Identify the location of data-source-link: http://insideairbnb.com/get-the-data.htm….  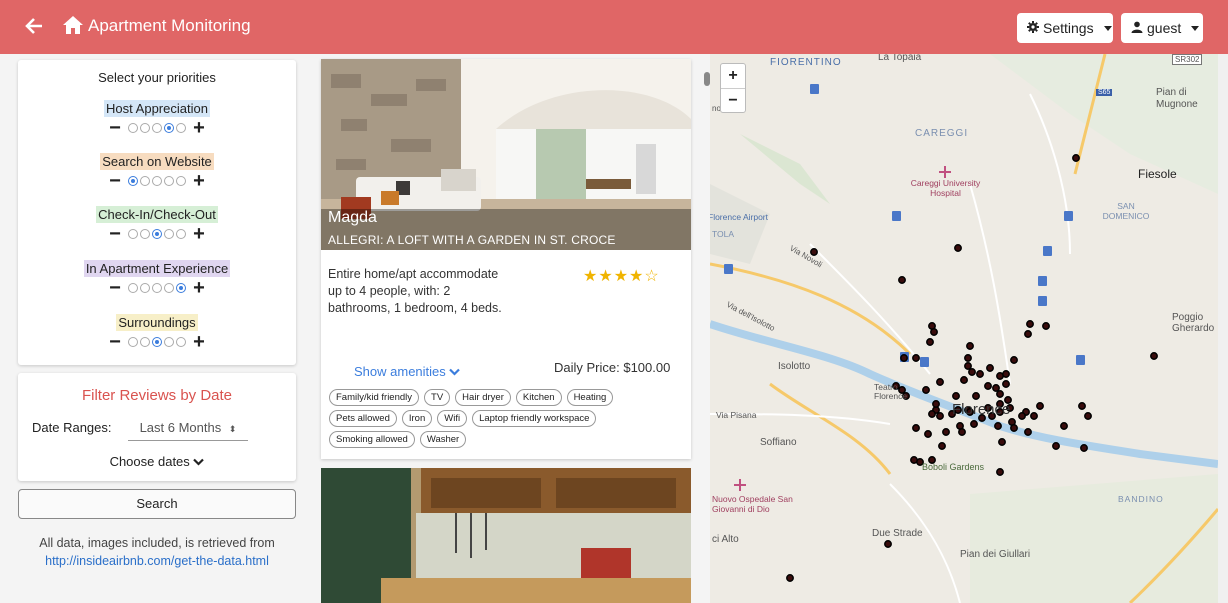
(157, 561).